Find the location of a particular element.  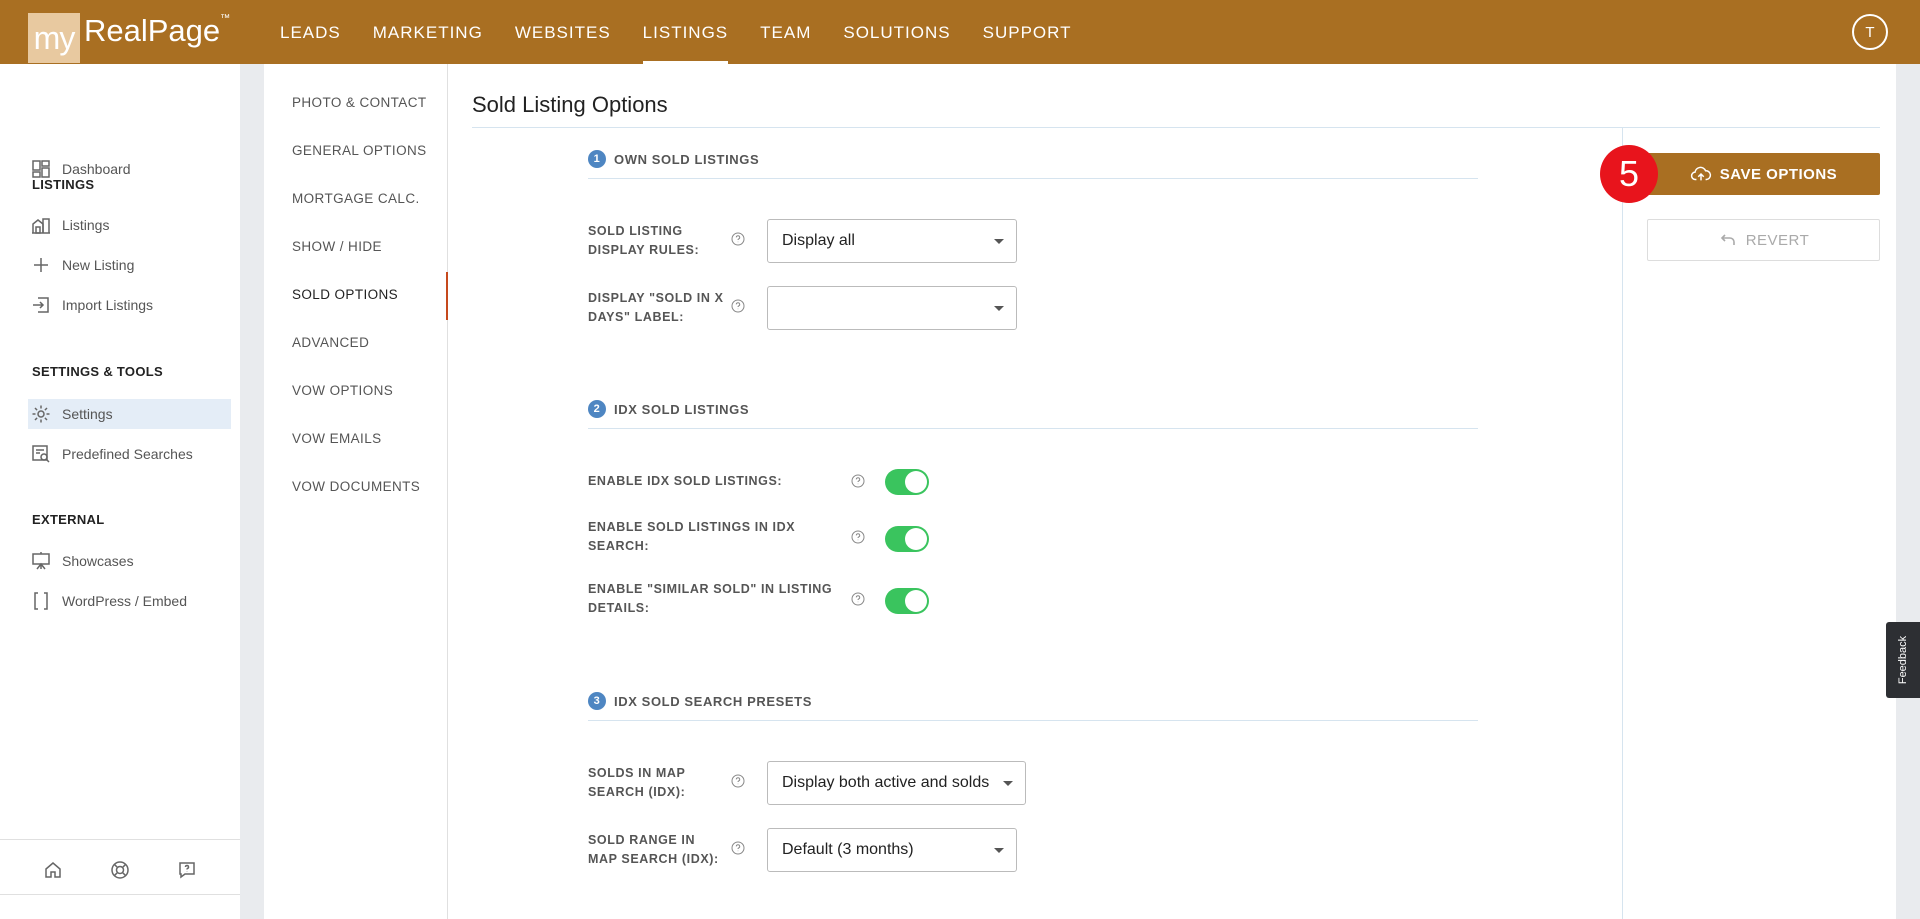

sidebar-section-listings: LISTINGS is located at coordinates (63, 184).